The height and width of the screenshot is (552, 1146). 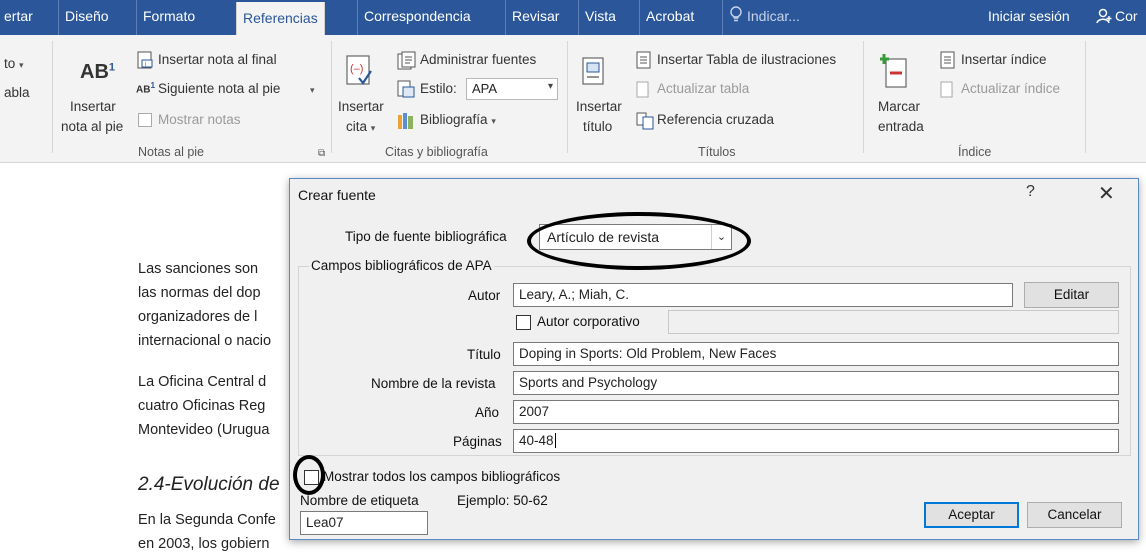 I want to click on estilo-value: APA, so click(x=485, y=88).